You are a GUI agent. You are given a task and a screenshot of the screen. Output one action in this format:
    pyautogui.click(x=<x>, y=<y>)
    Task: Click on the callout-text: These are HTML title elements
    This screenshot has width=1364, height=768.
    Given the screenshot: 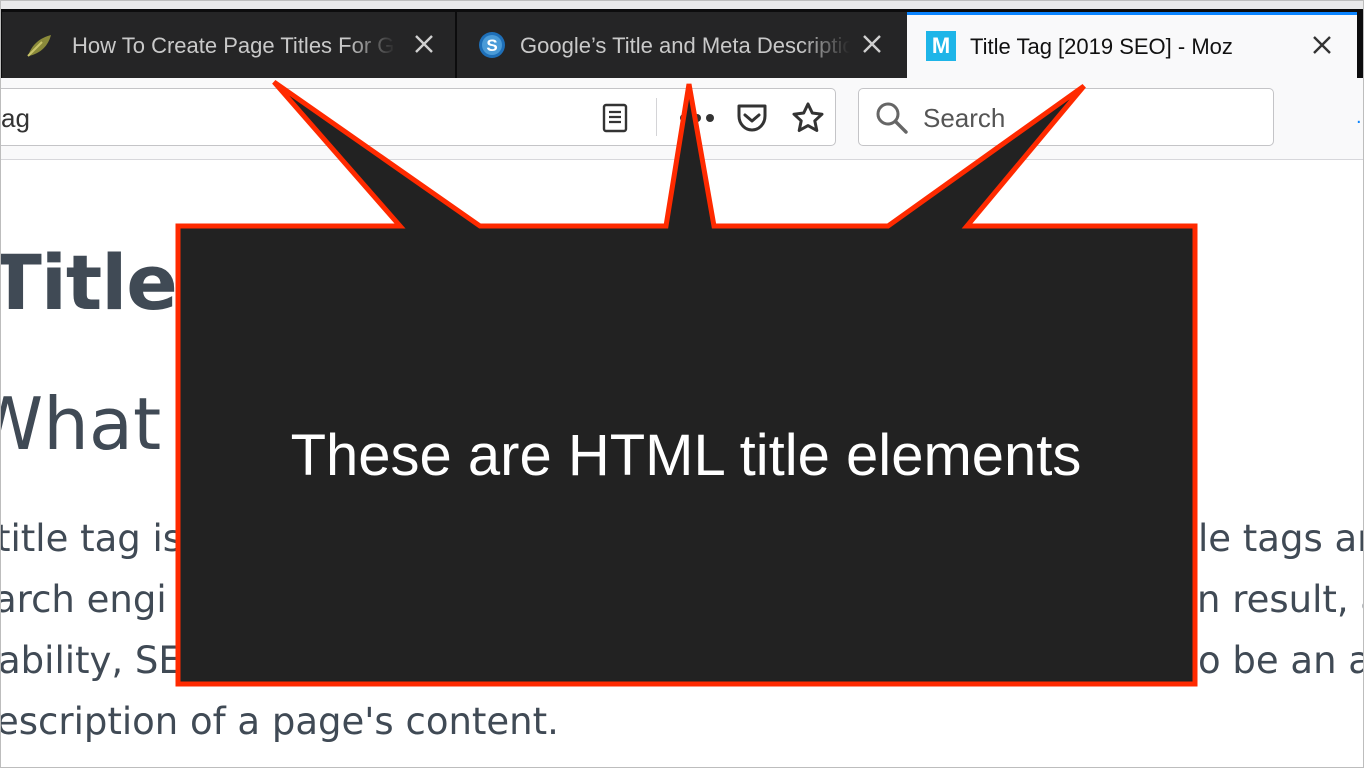 What is the action you would take?
    pyautogui.click(x=686, y=455)
    